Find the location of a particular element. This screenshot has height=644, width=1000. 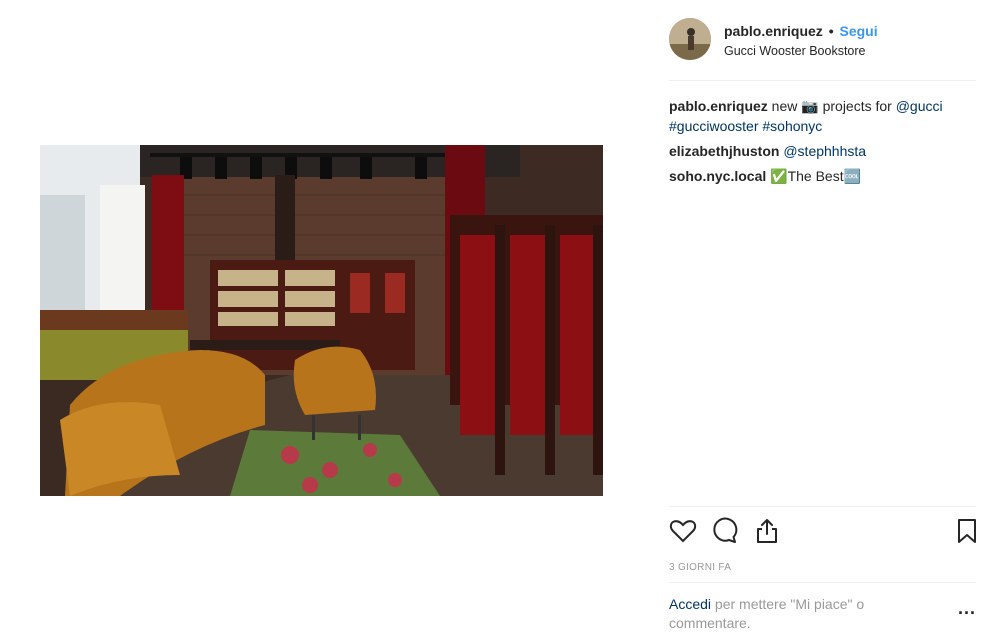

comment-item: elizabethjhuston @stephhhsta is located at coordinates (822, 151).